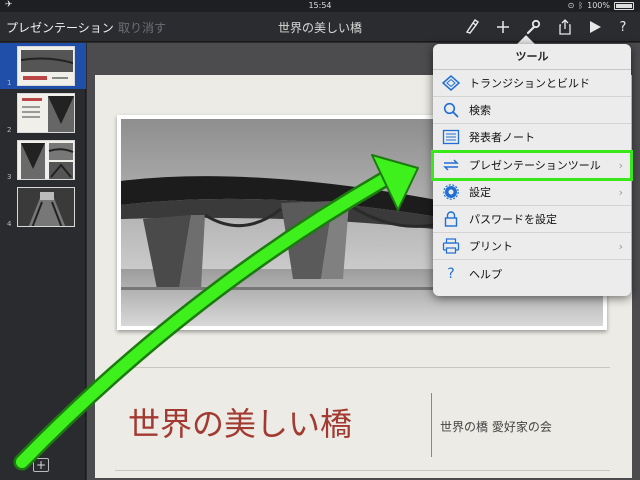 The image size is (640, 480). I want to click on transition-icon, so click(451, 83).